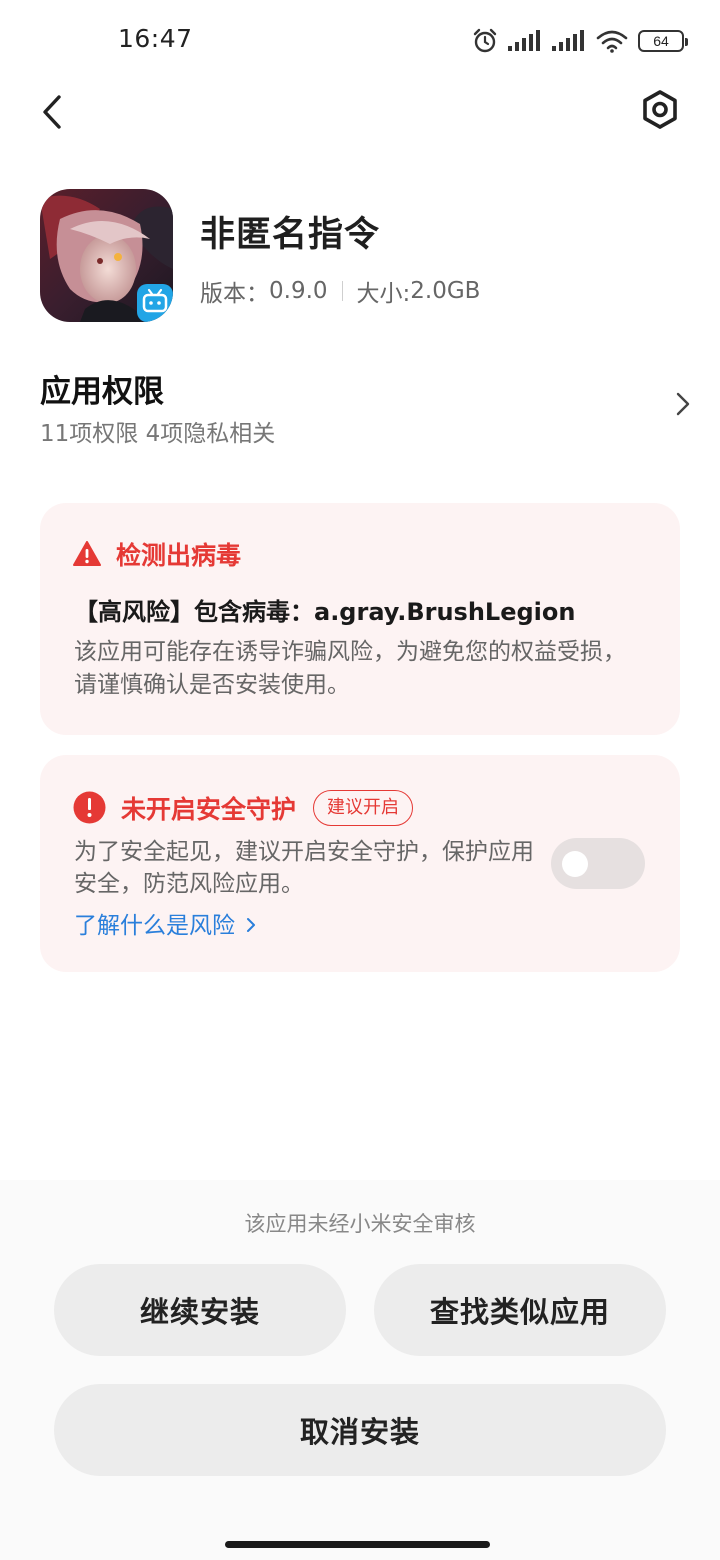  Describe the element at coordinates (234, 294) in the screenshot. I see `version-label: 版本：` at that location.